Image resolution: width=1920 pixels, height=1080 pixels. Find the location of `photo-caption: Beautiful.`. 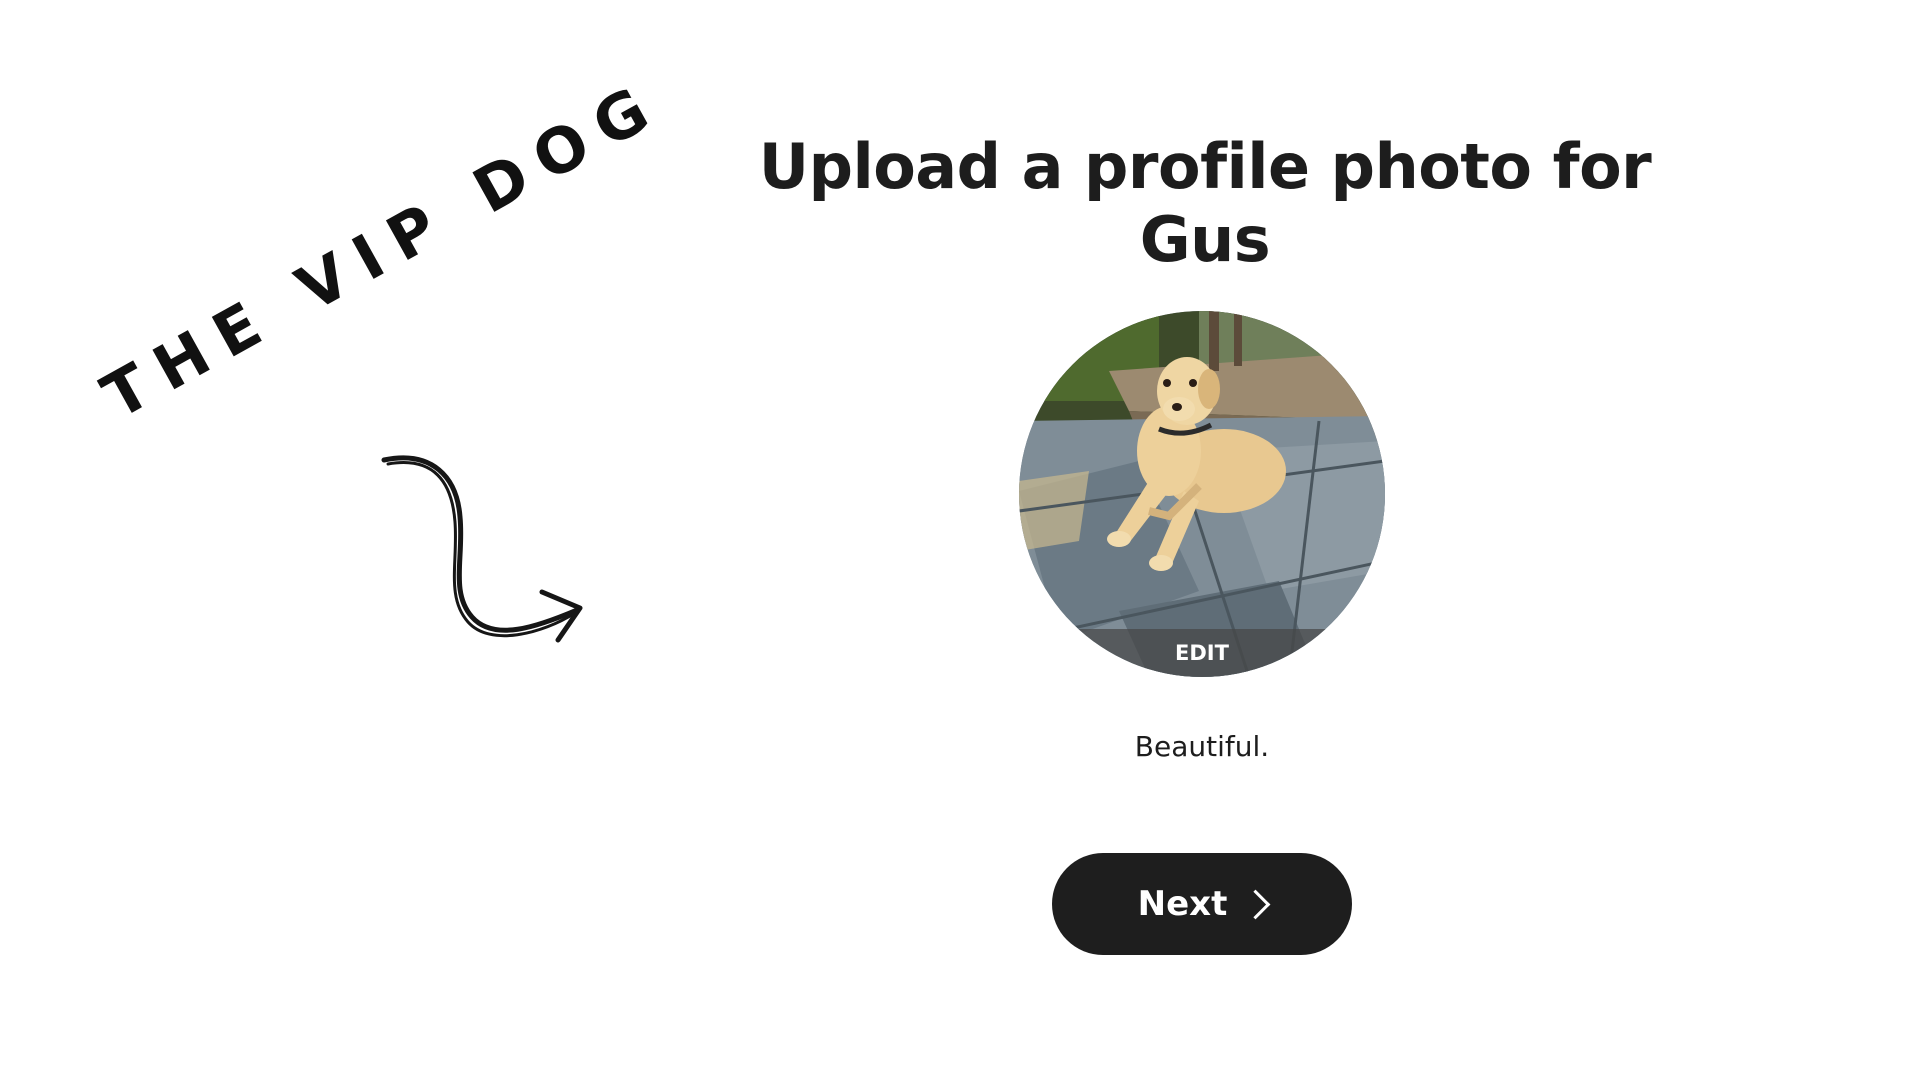

photo-caption: Beautiful. is located at coordinates (1202, 746).